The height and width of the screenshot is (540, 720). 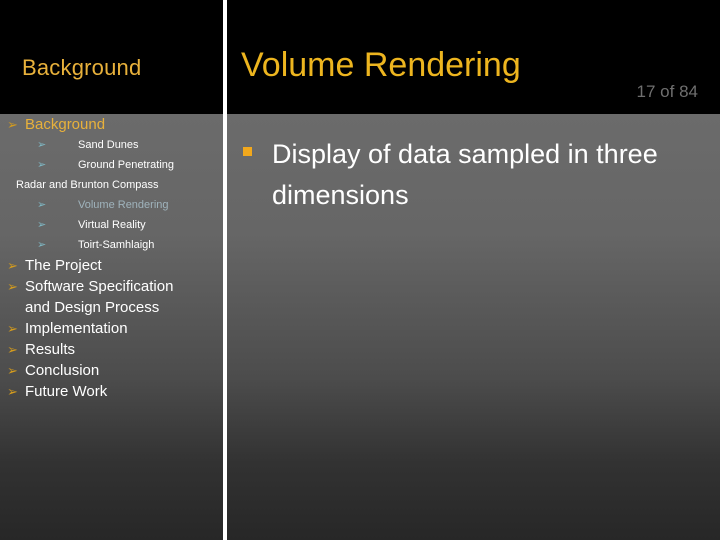 I want to click on vertical-divider, so click(x=225, y=270).